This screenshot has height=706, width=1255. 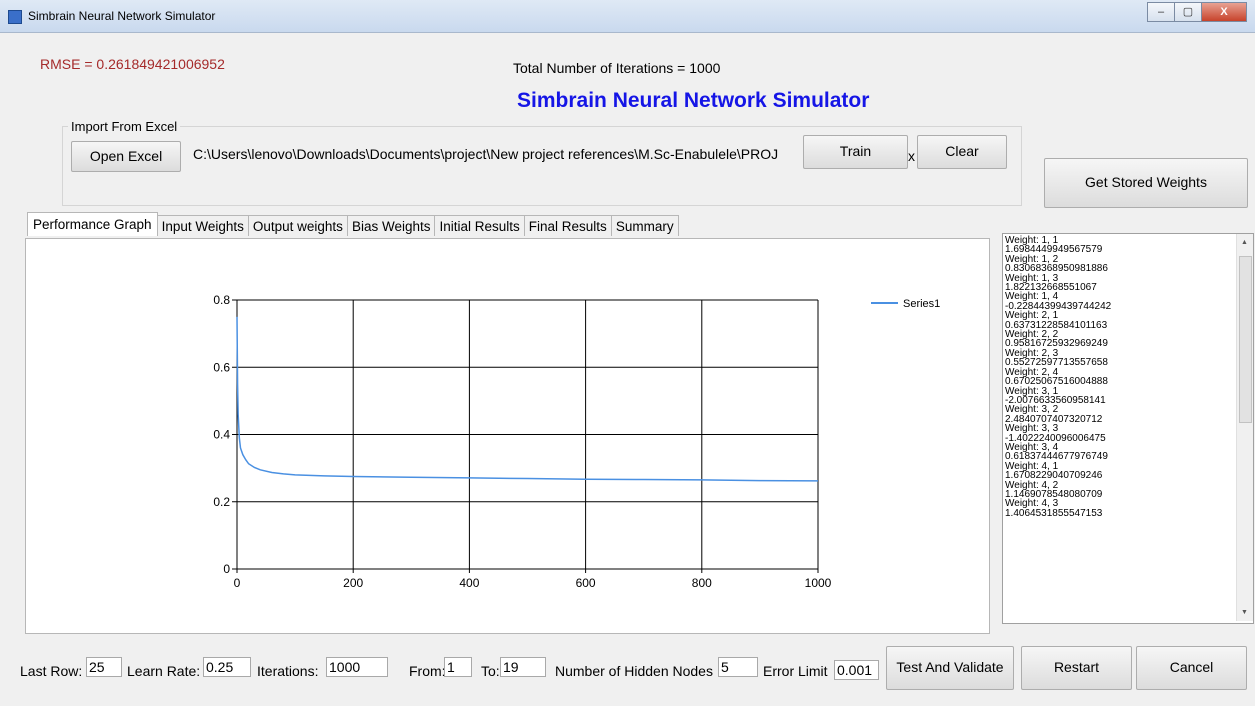 What do you see at coordinates (818, 583) in the screenshot?
I see `x-tick-label: 1000` at bounding box center [818, 583].